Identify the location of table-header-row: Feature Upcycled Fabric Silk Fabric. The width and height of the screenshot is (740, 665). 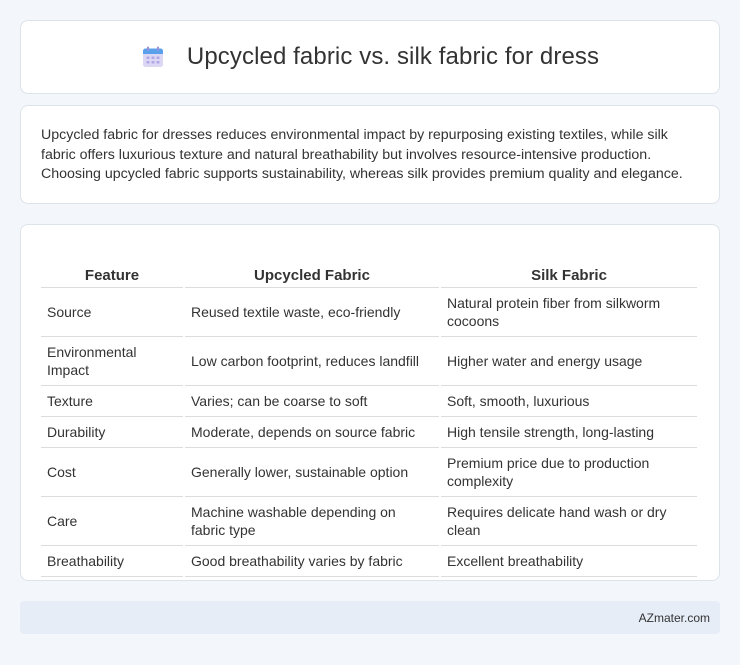
(369, 266).